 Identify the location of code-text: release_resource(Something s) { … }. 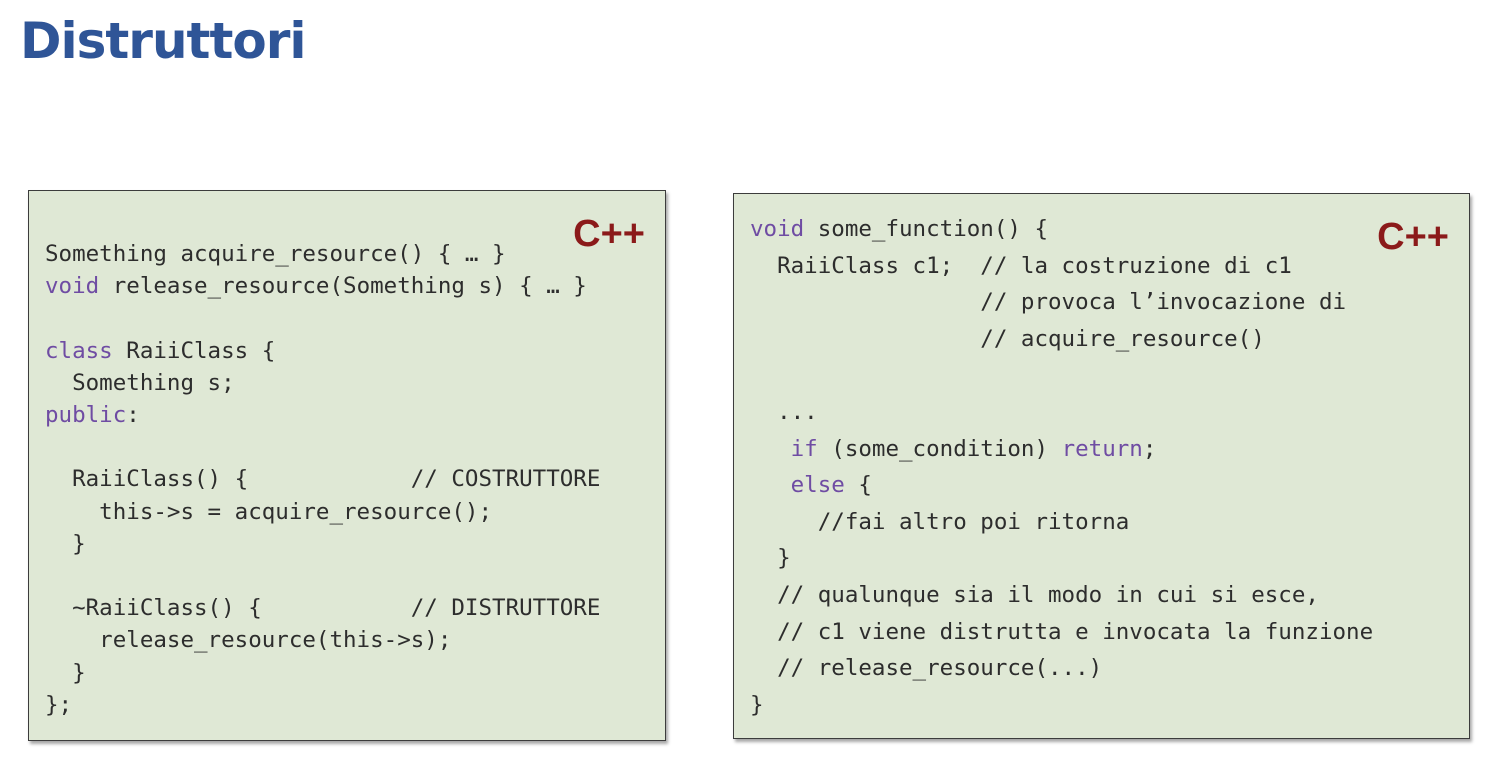
(343, 286).